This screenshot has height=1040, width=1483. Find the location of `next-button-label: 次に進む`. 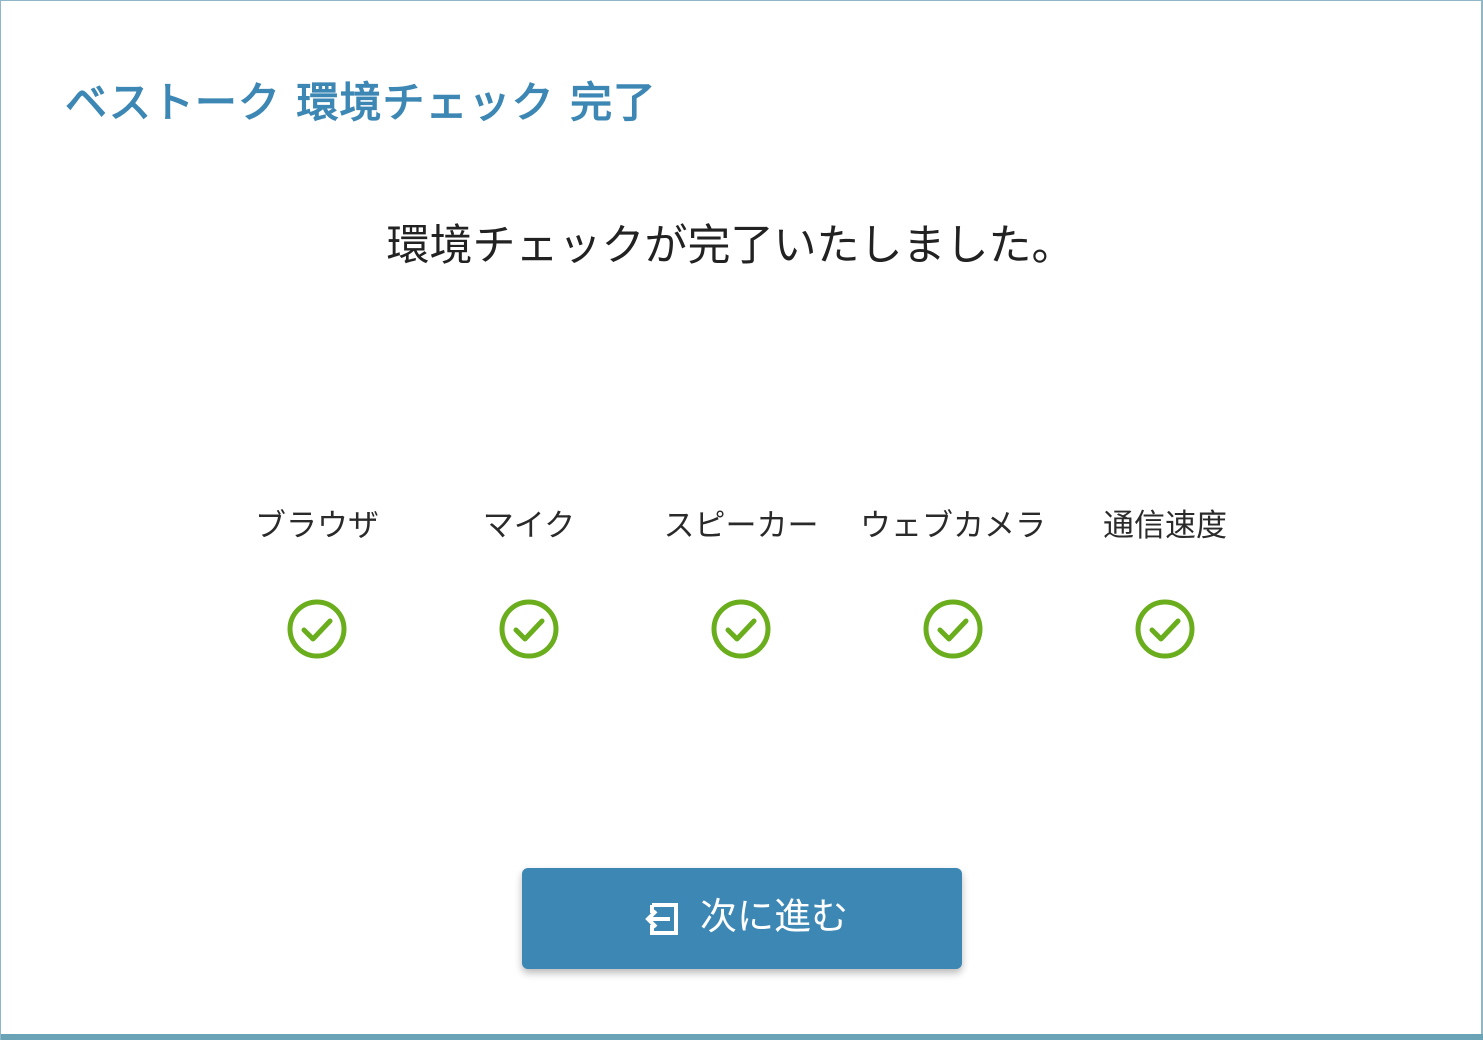

next-button-label: 次に進む is located at coordinates (774, 916).